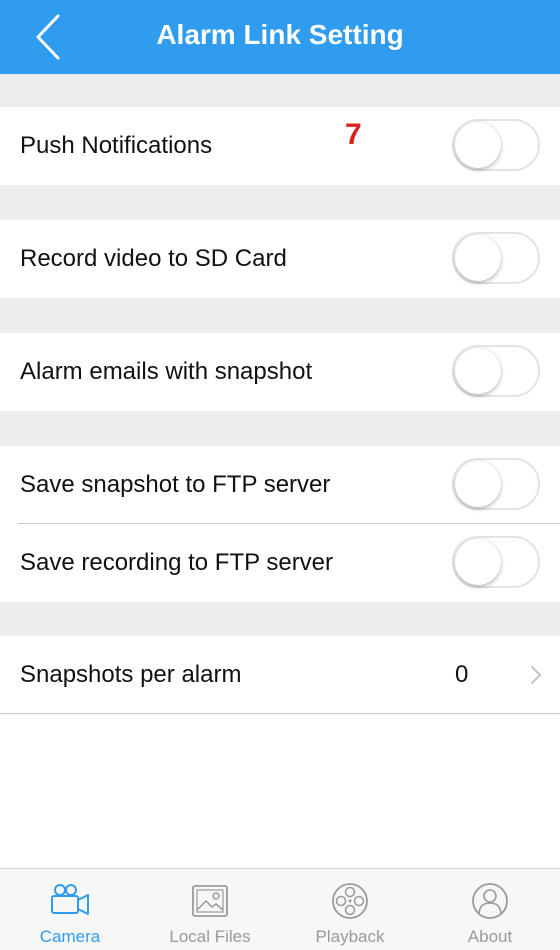 This screenshot has height=950, width=560. I want to click on page-title: Alarm Link Setting, so click(280, 34).